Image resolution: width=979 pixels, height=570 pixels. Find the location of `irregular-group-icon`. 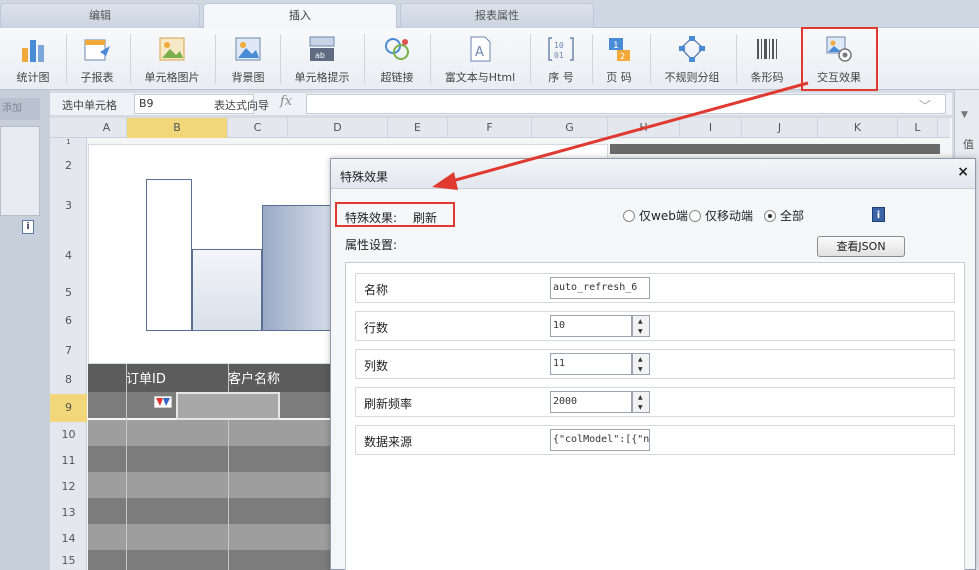

irregular-group-icon is located at coordinates (692, 49).